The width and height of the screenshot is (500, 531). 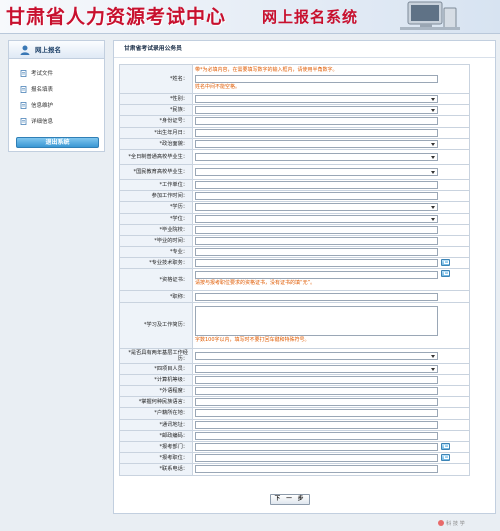 I want to click on form-row: 参加工作时间：, so click(x=294, y=196).